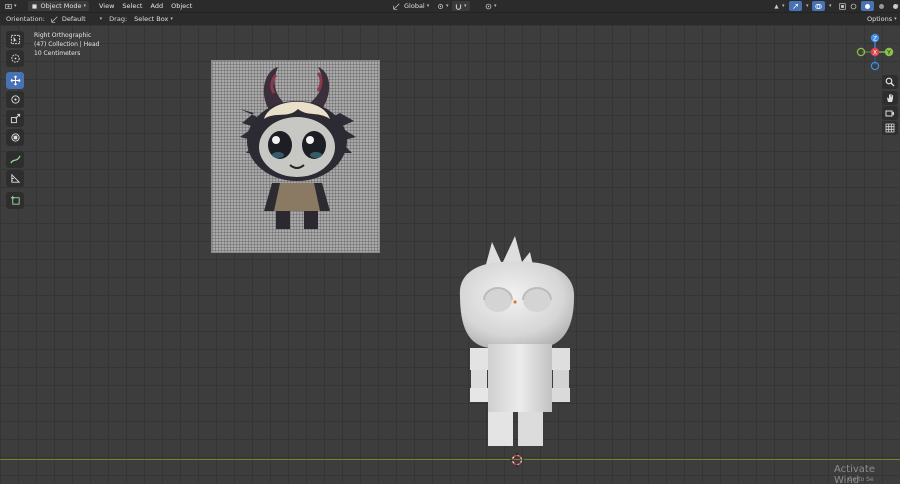  I want to click on hand-icon, so click(890, 98).